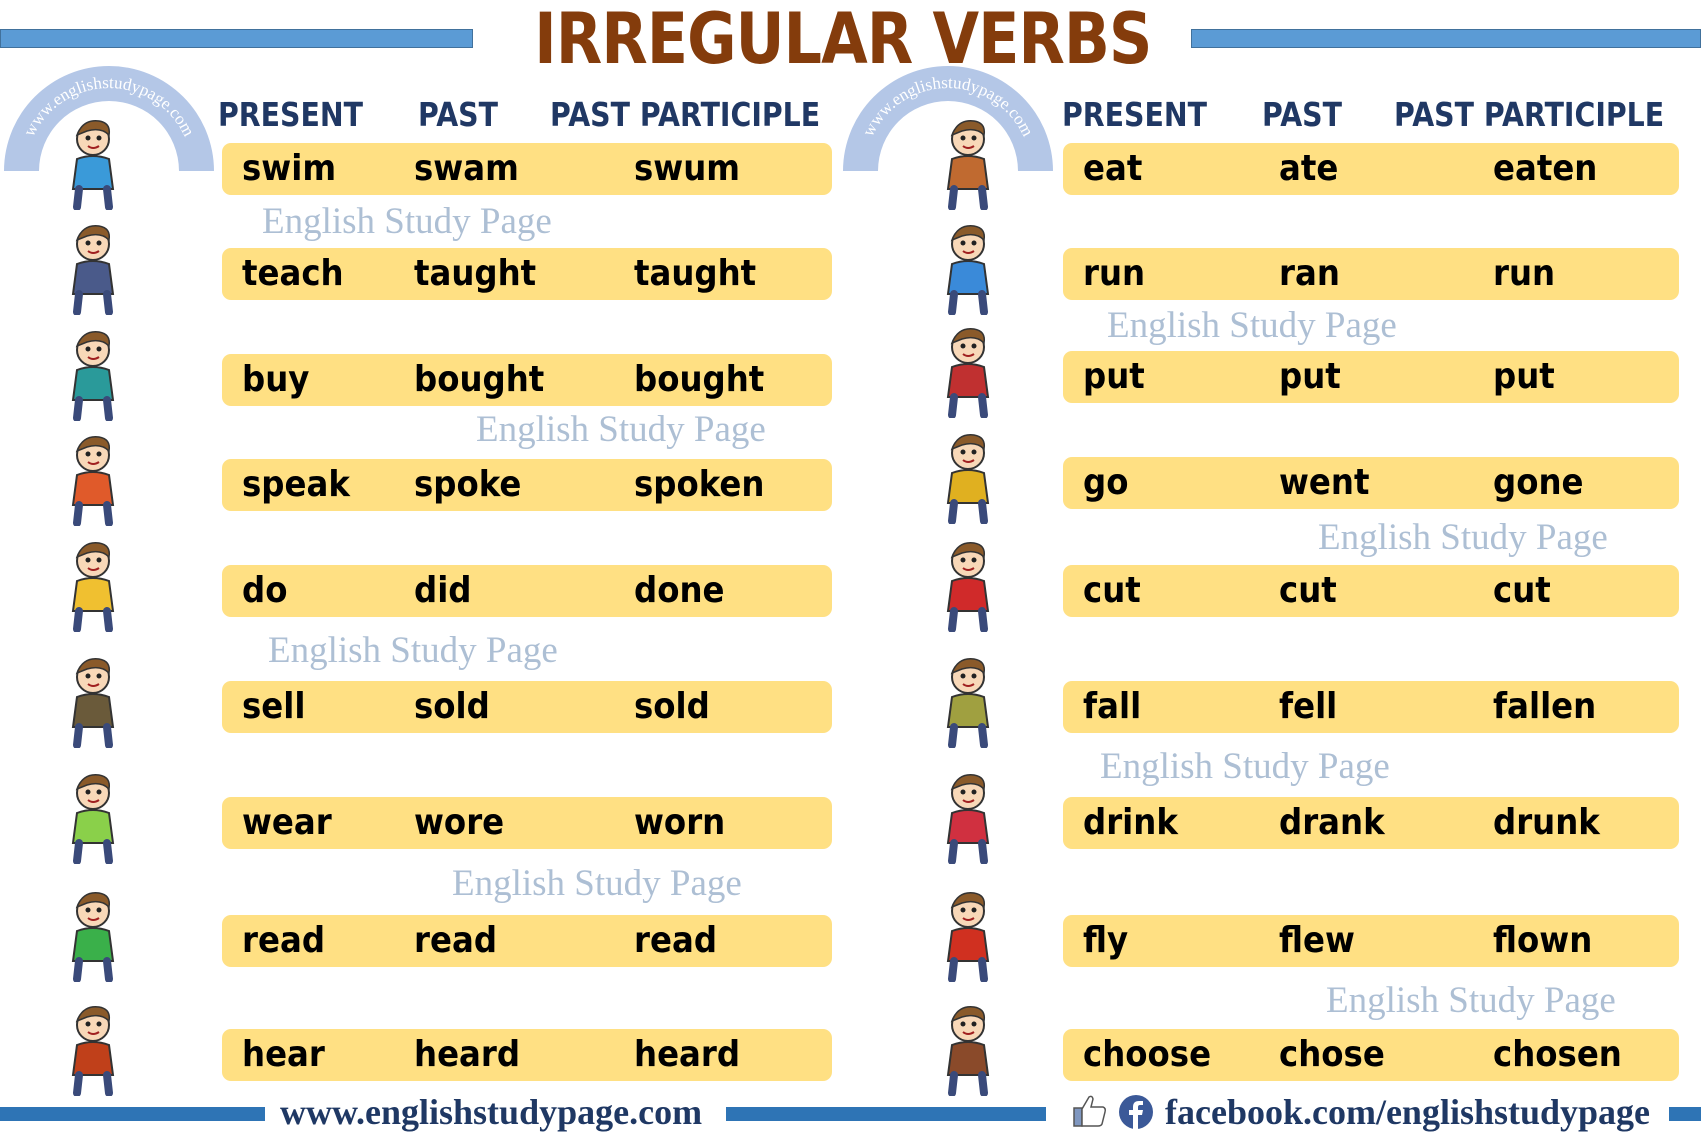 Image resolution: width=1701 pixels, height=1134 pixels. Describe the element at coordinates (1114, 273) in the screenshot. I see `verb-present: run` at that location.